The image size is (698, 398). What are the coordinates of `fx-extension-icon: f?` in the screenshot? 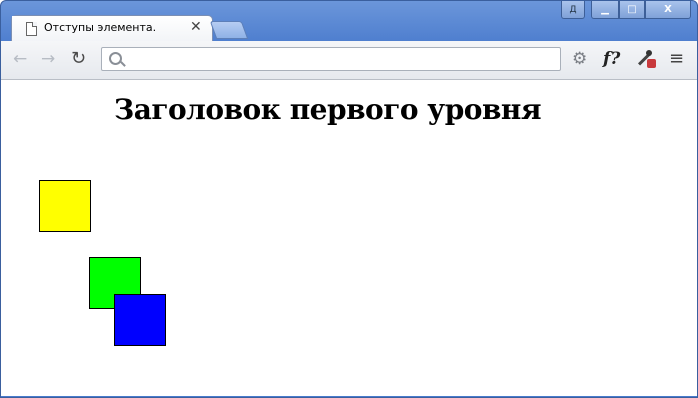 It's located at (611, 59).